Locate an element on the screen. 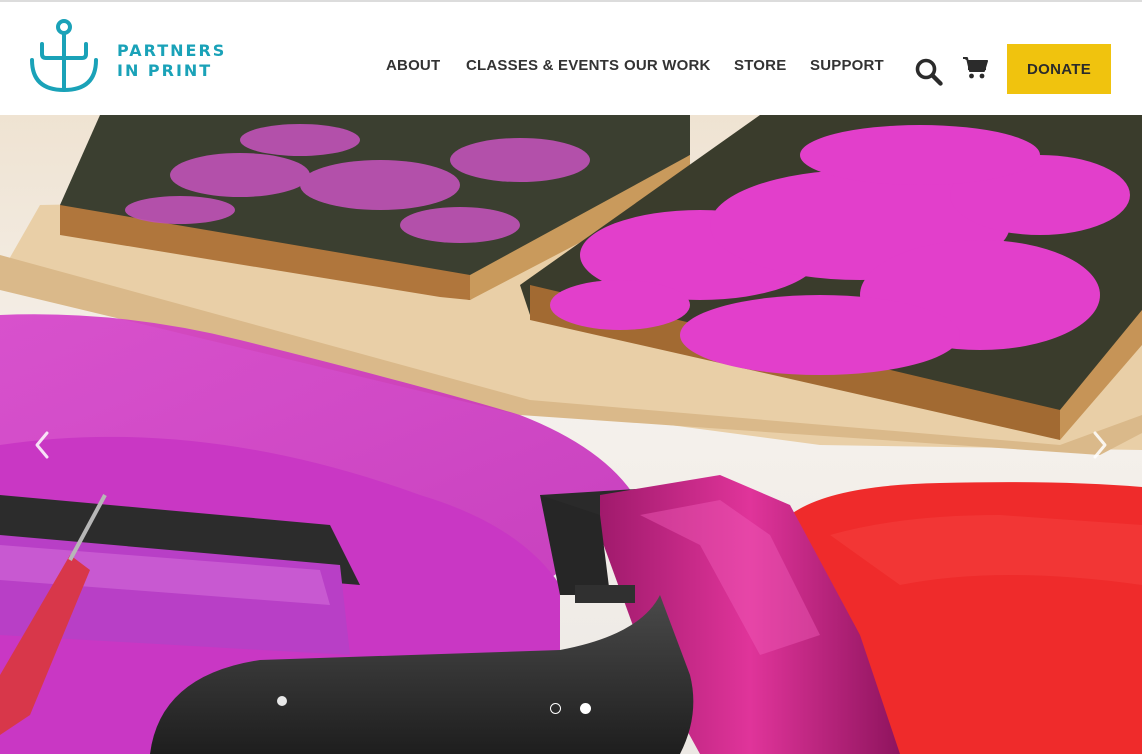  search-icon is located at coordinates (929, 72).